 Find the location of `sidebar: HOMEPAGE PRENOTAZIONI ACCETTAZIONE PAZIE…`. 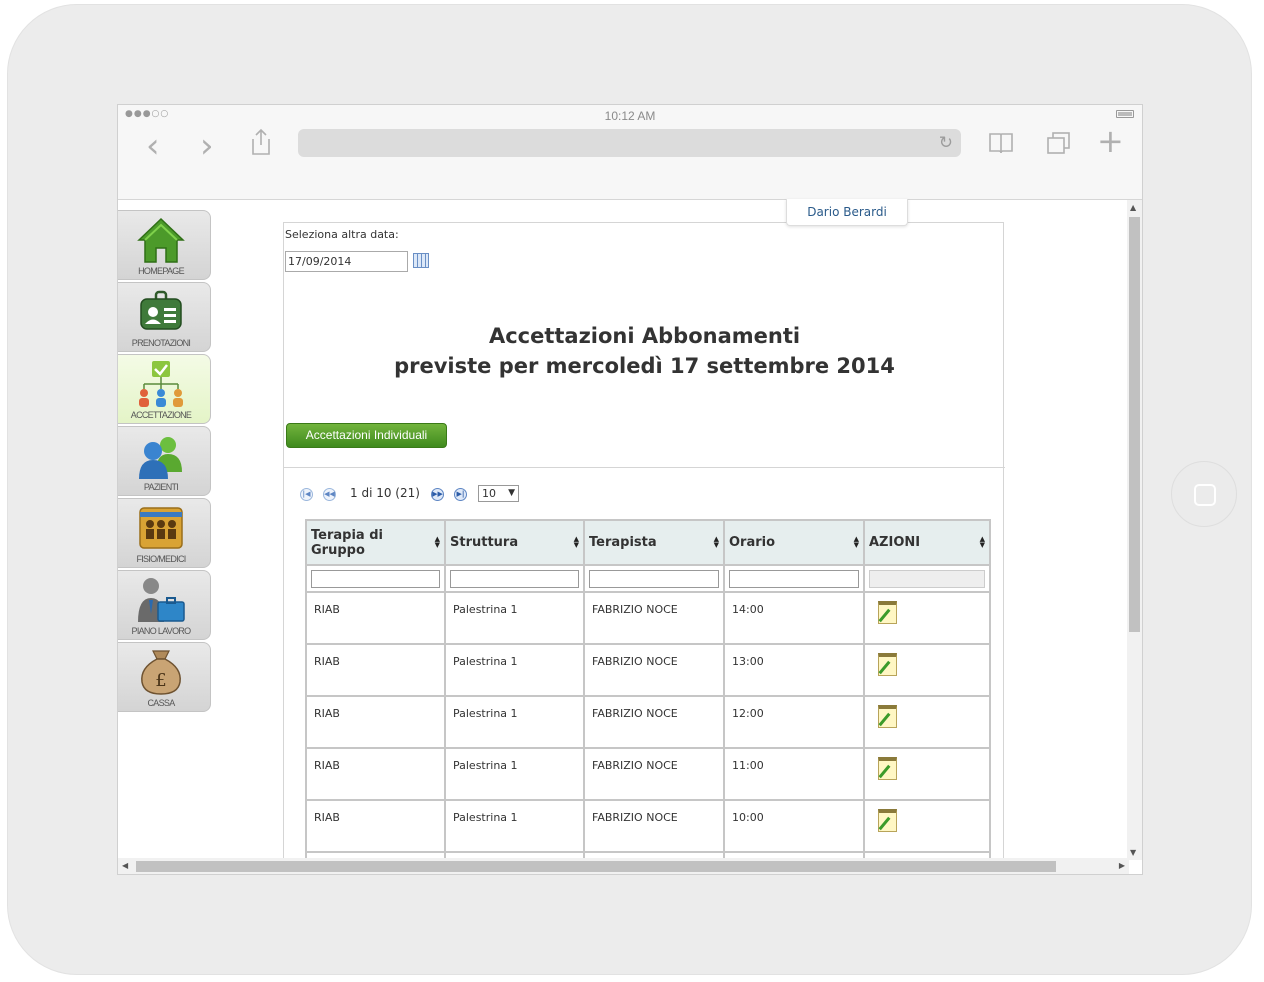

sidebar: HOMEPAGE PRENOTAZIONI ACCETTAZIONE PAZIE… is located at coordinates (164, 462).